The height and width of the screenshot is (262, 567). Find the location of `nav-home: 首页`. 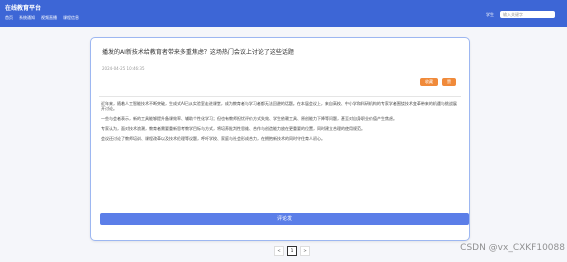

nav-home: 首页 is located at coordinates (9, 18).